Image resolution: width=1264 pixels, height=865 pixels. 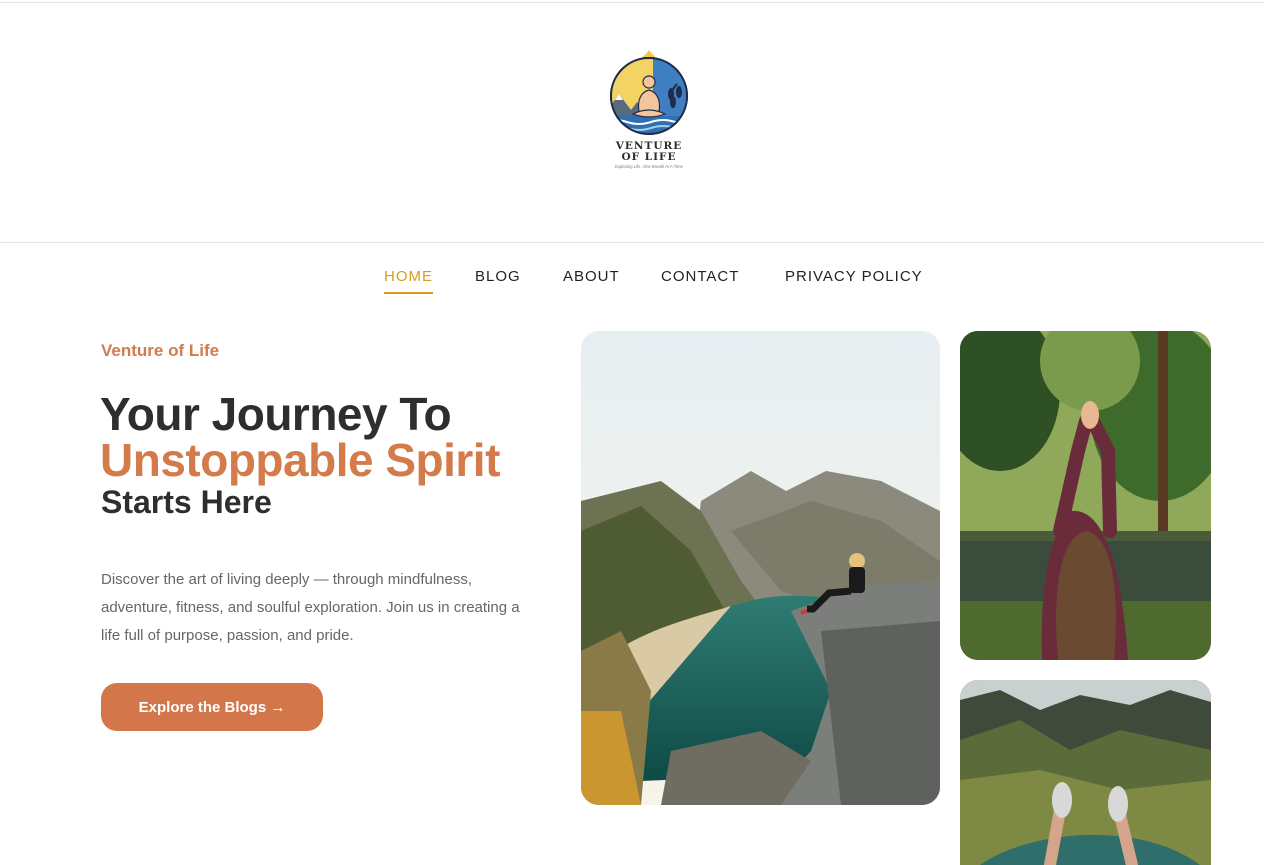 What do you see at coordinates (212, 707) in the screenshot?
I see `explore-blogs-button: Explore the Blogs →` at bounding box center [212, 707].